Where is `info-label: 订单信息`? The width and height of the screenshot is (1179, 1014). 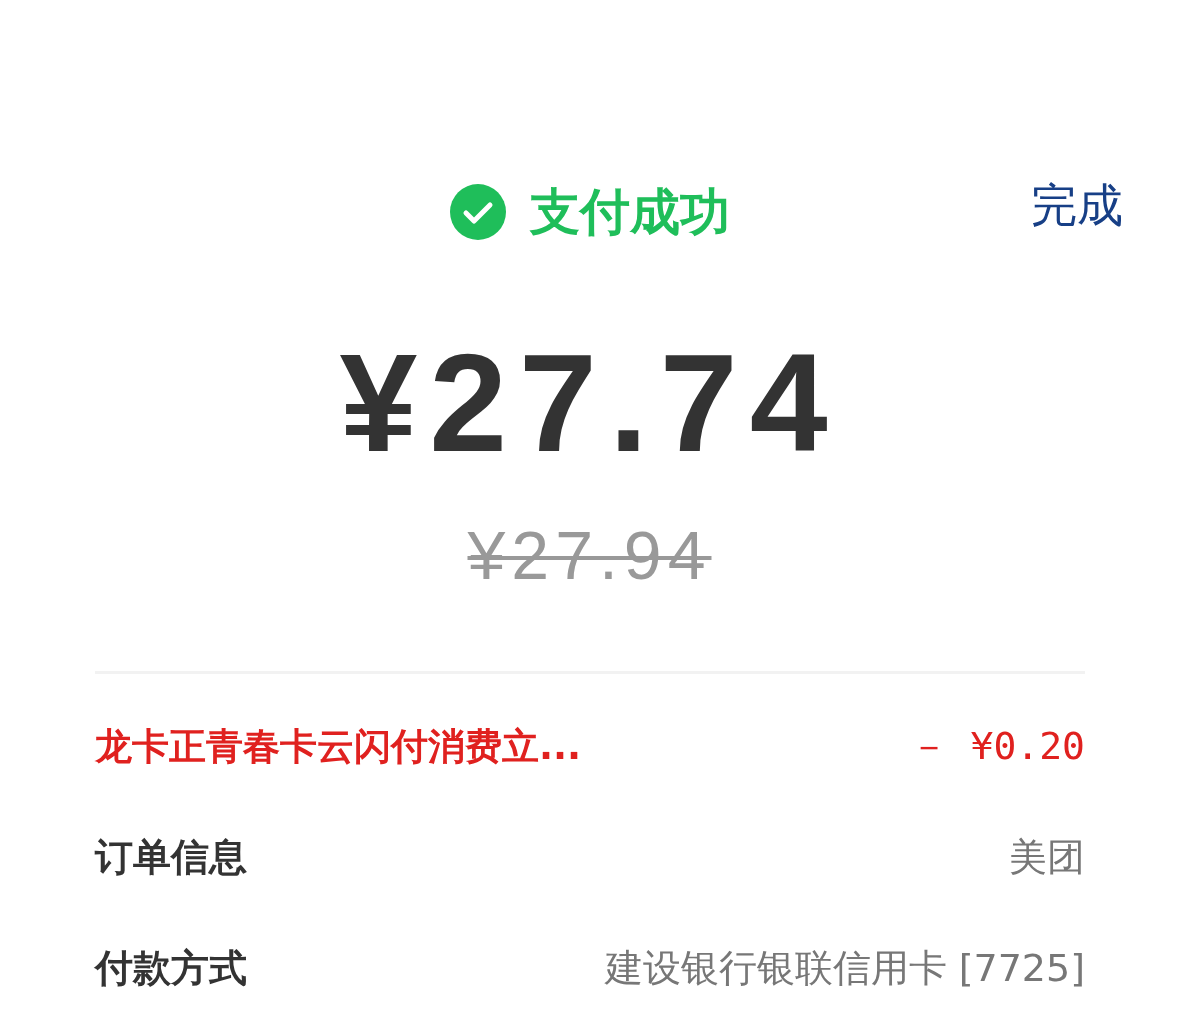
info-label: 订单信息 is located at coordinates (171, 857).